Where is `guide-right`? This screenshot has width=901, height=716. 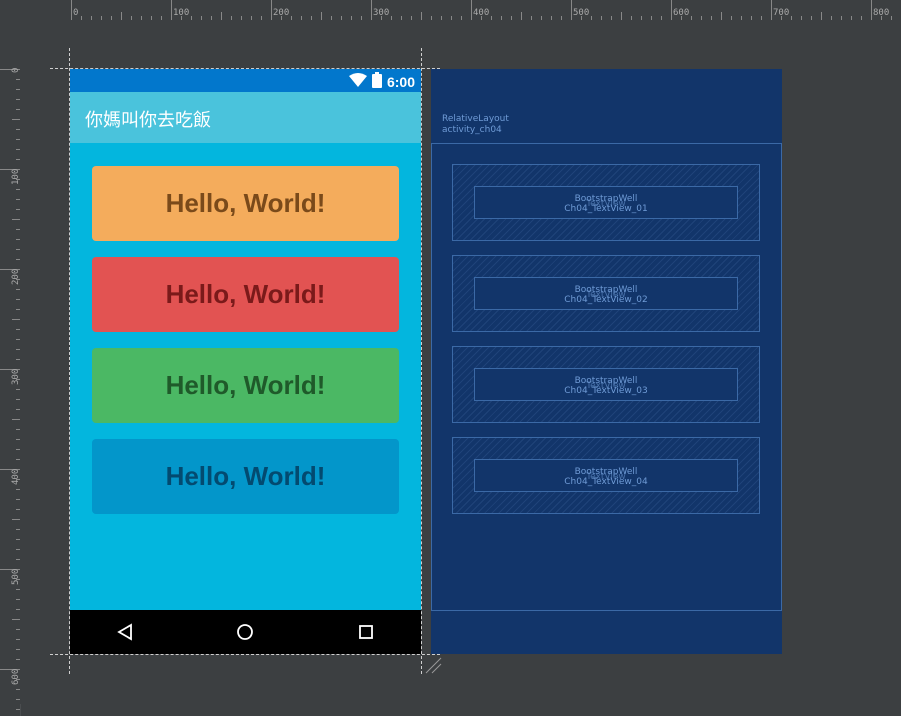 guide-right is located at coordinates (421, 361).